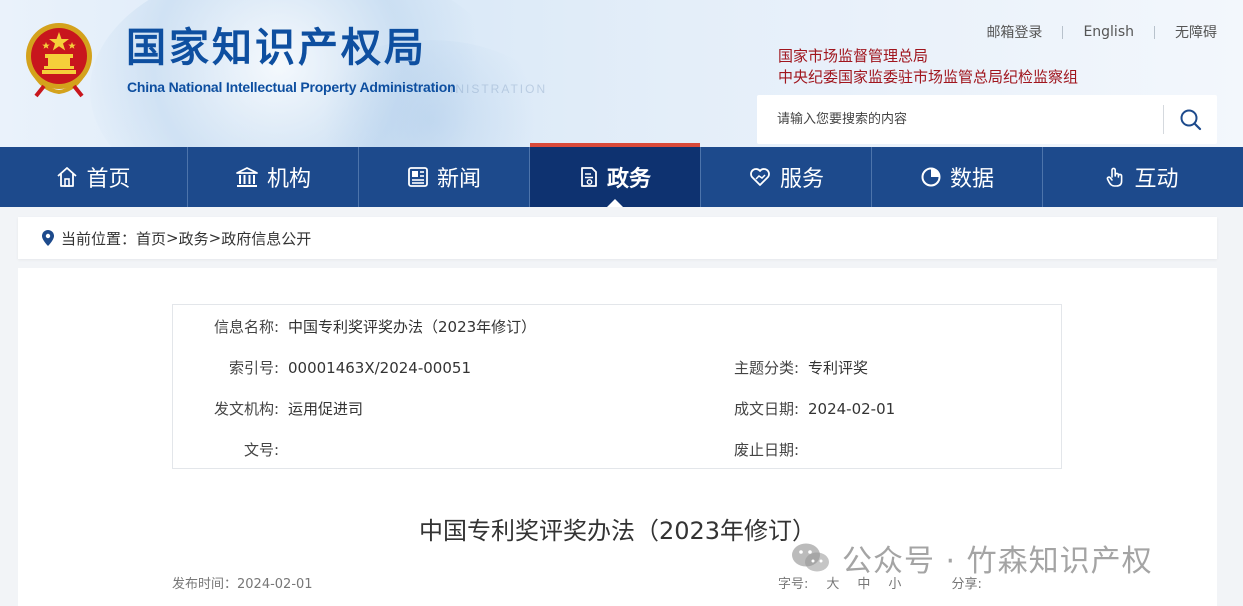  Describe the element at coordinates (458, 179) in the screenshot. I see `nav-item-label: 新闻` at that location.